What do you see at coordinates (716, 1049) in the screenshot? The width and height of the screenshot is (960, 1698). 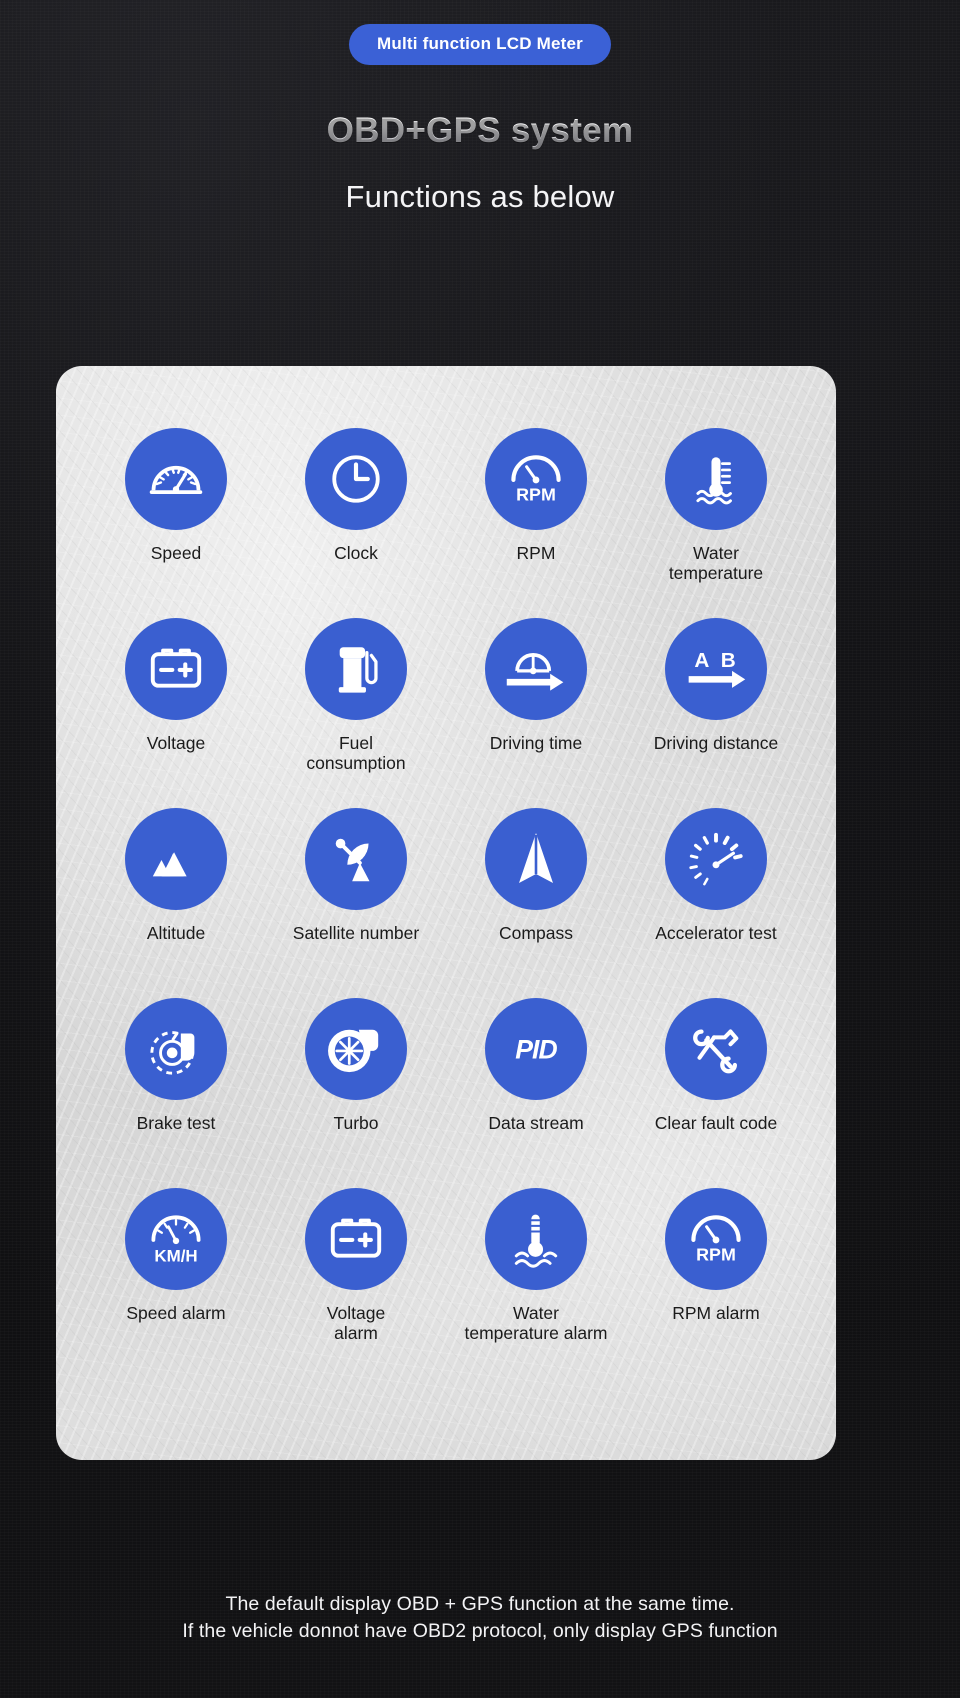 I see `crossed-wrenches-icon` at bounding box center [716, 1049].